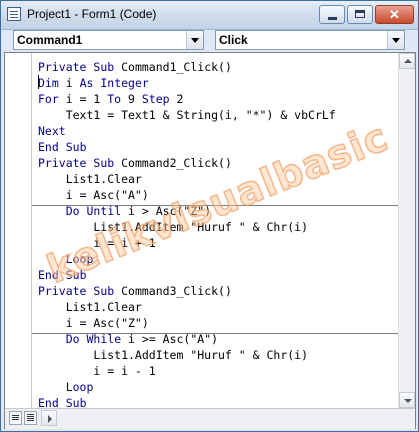 Image resolution: width=419 pixels, height=432 pixels. I want to click on code-window-icon, so click(14, 14).